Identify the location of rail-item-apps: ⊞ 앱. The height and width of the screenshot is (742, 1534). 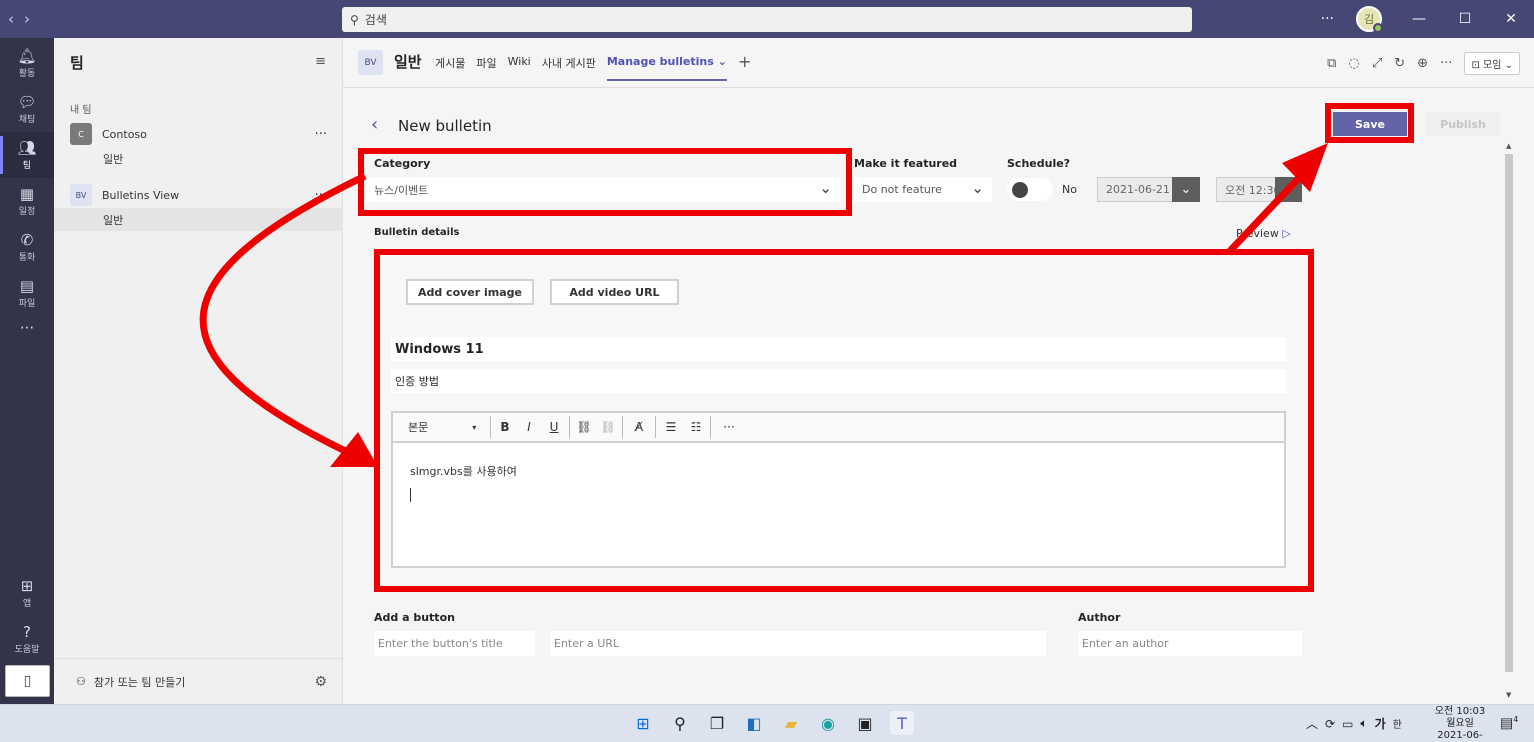
(27, 593).